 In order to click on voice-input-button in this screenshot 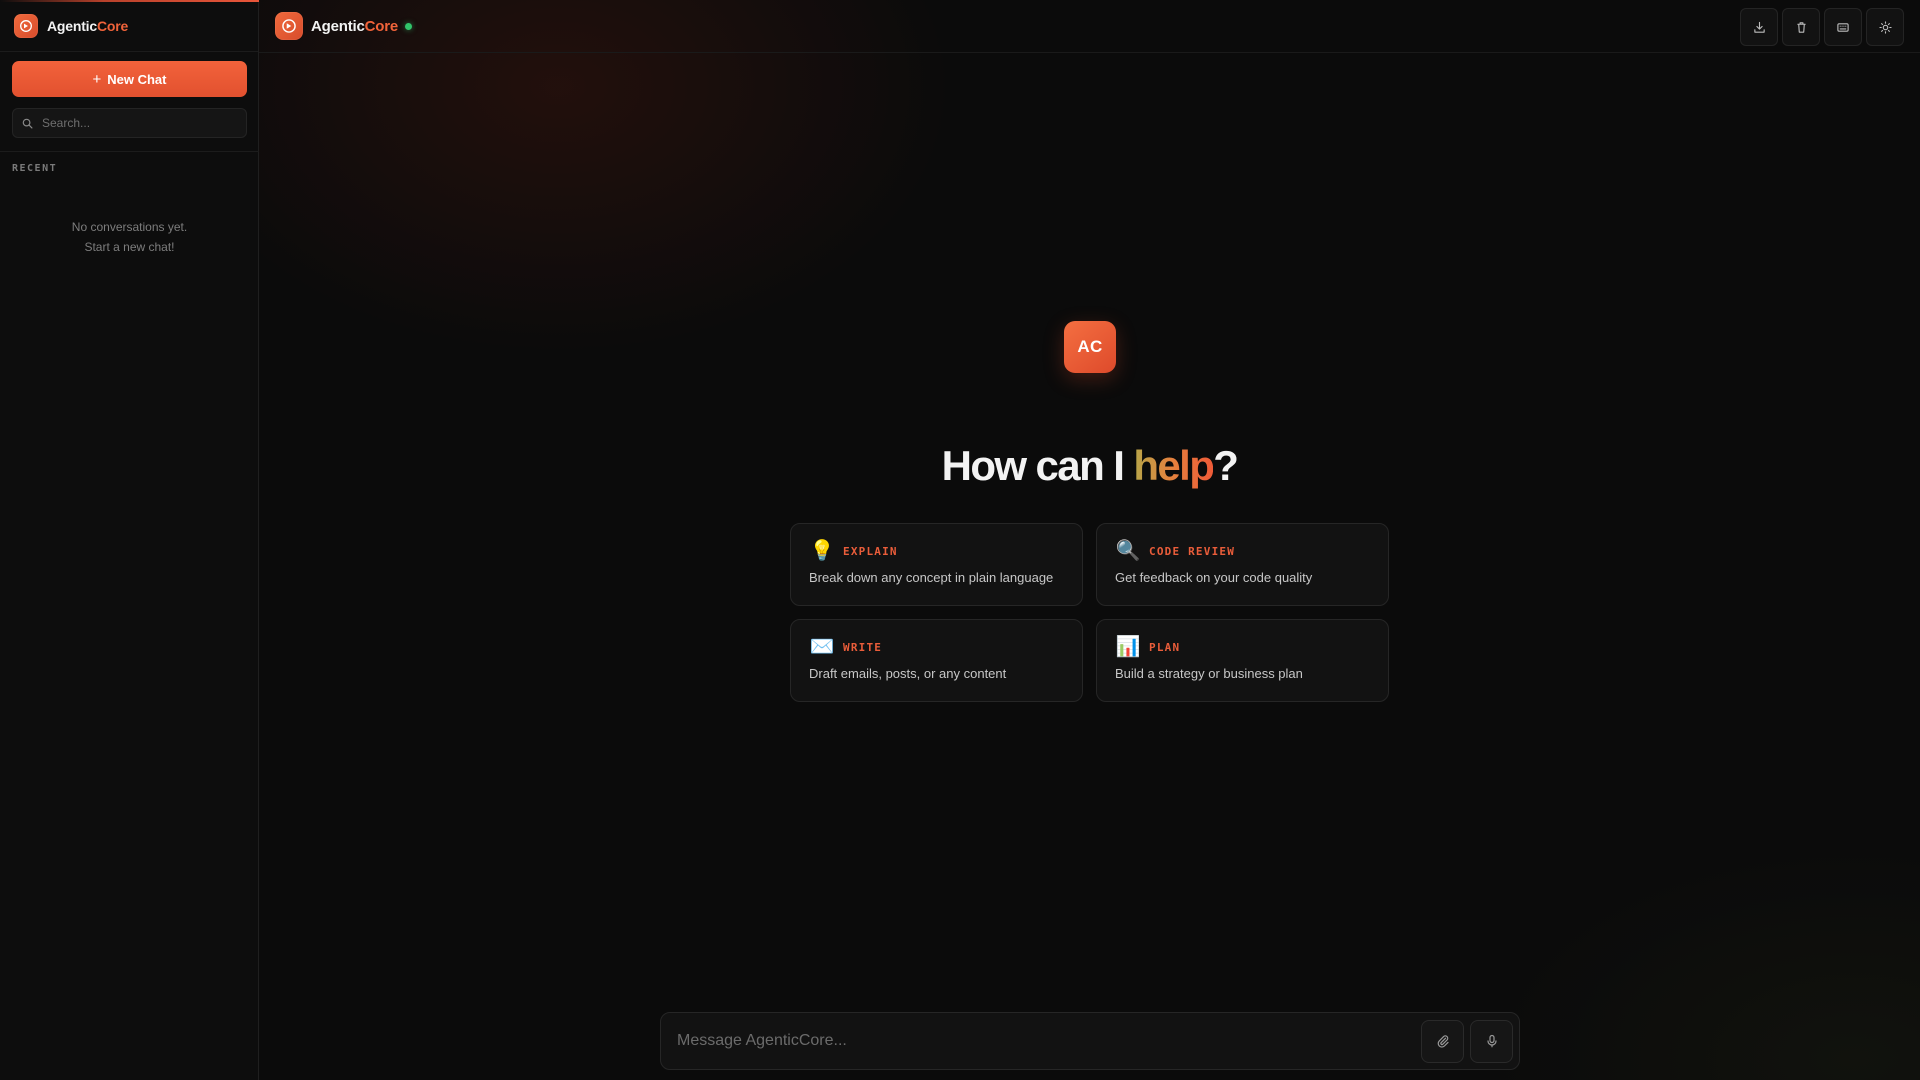, I will do `click(1491, 1041)`.